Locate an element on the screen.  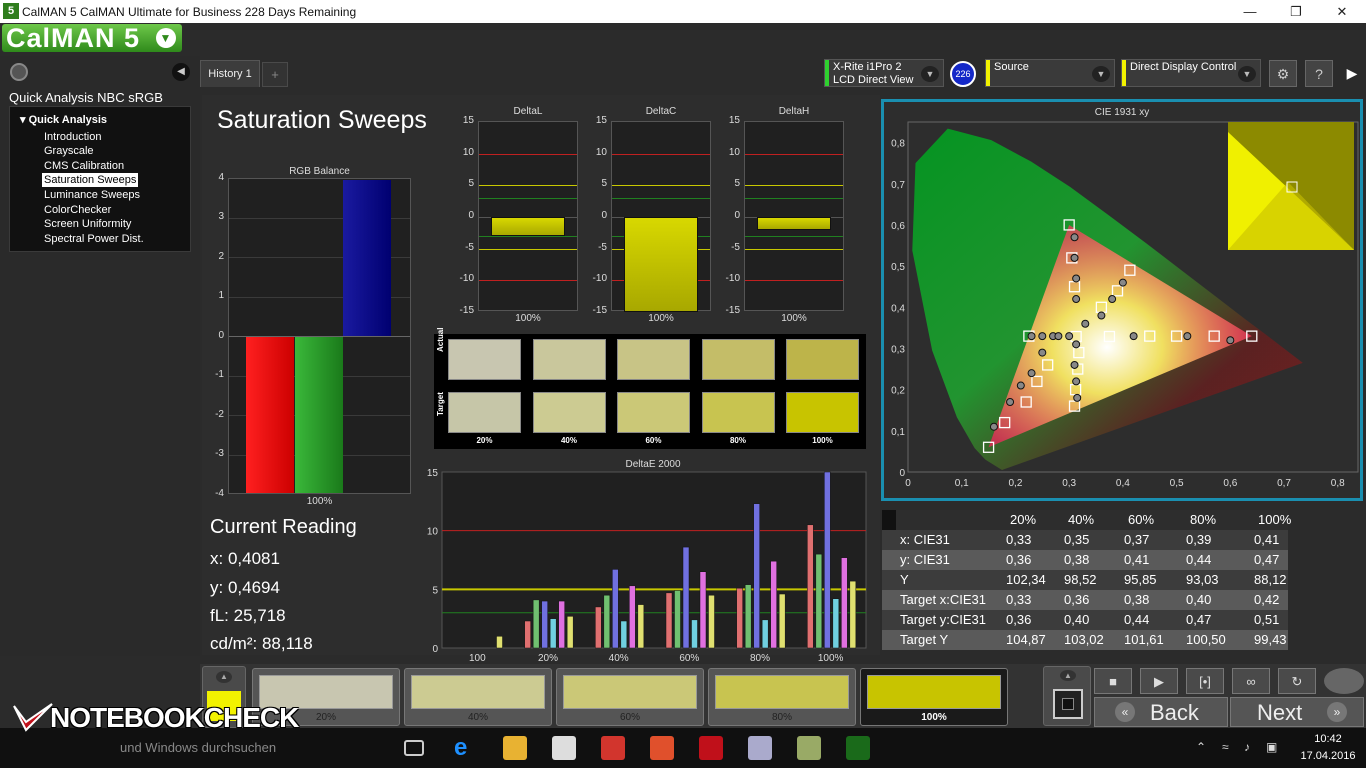
tab-history-1: History 1 is located at coordinates (230, 73).